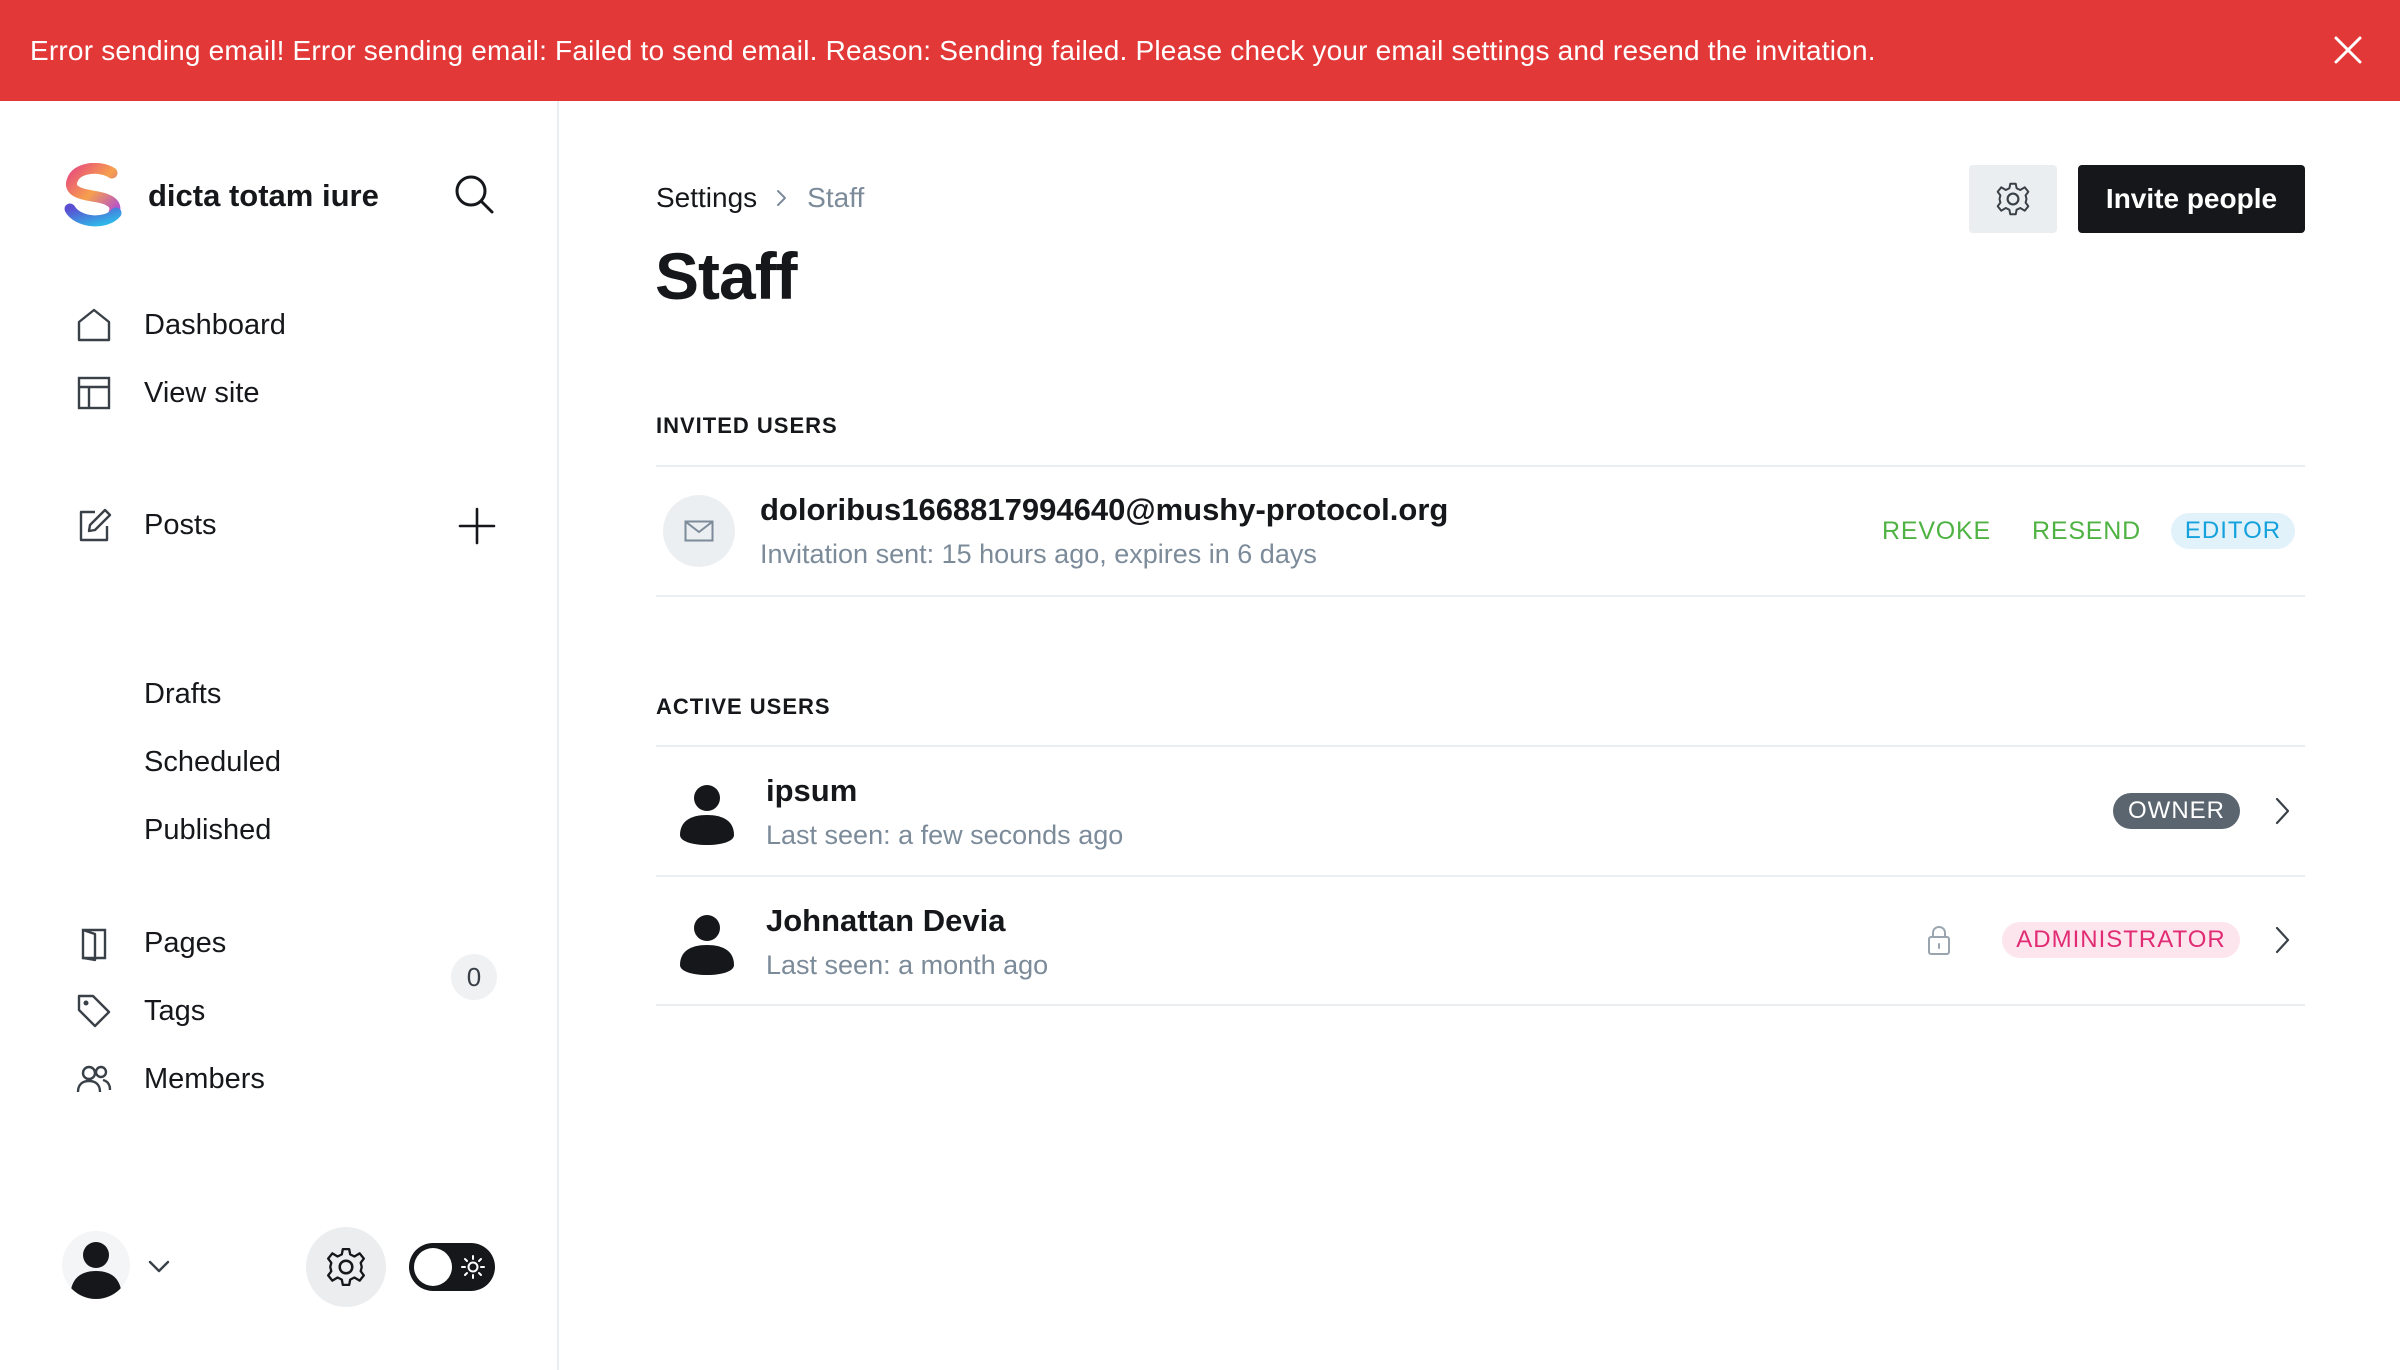 The width and height of the screenshot is (2400, 1370). Describe the element at coordinates (743, 706) in the screenshot. I see `active-users-heading: ACTIVE USERS` at that location.